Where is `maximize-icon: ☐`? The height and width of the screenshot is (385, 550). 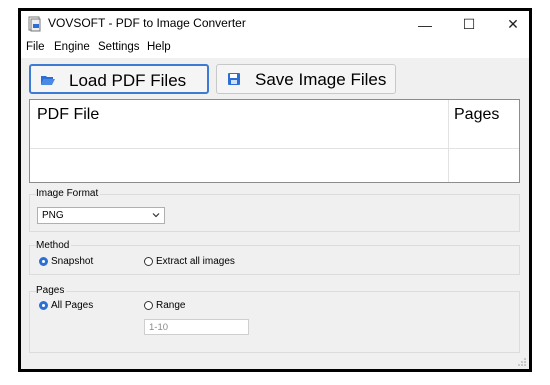
maximize-icon: ☐ is located at coordinates (469, 24).